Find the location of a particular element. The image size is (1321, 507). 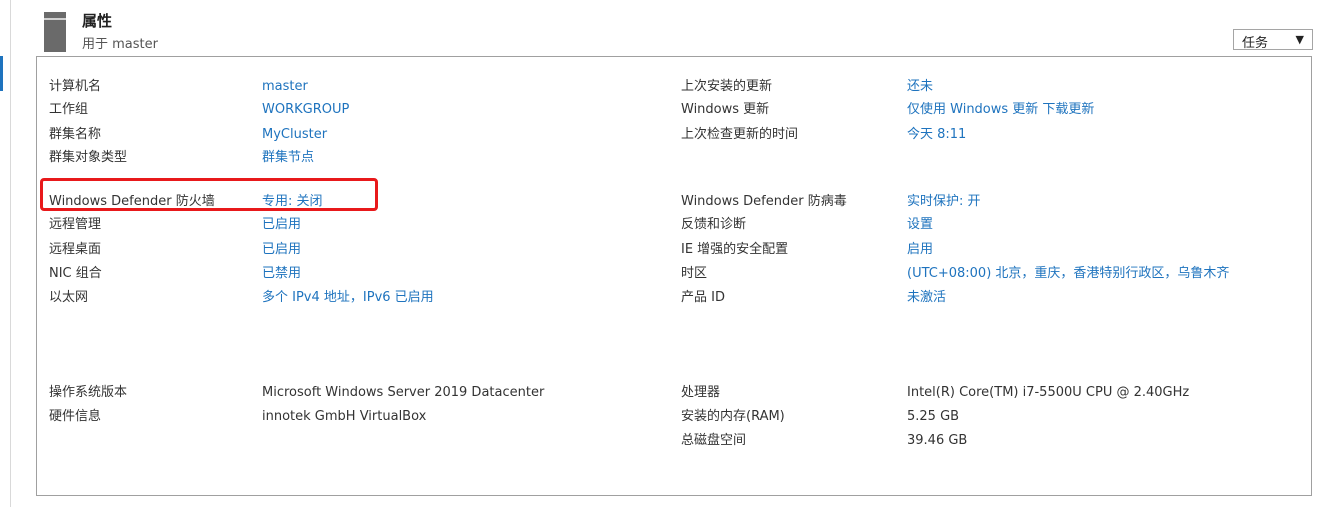

property-value-link: 今天 8:11 is located at coordinates (936, 134).